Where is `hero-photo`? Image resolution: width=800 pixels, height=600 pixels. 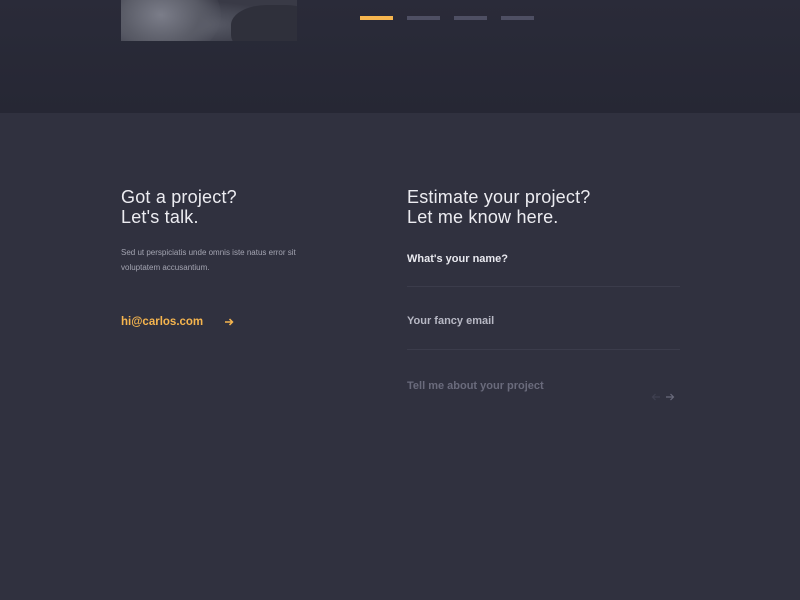
hero-photo is located at coordinates (209, 20).